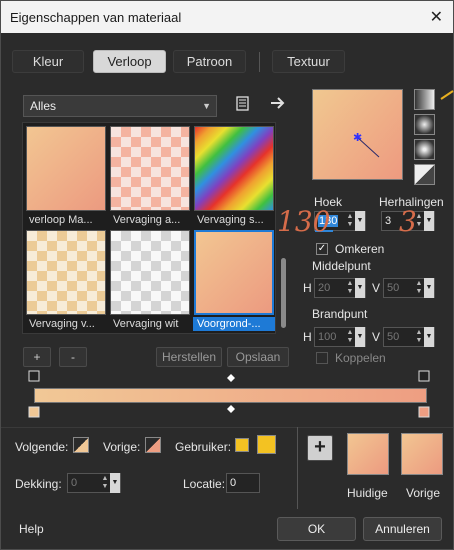 The width and height of the screenshot is (454, 550). I want to click on next-color-swatch, so click(81, 445).